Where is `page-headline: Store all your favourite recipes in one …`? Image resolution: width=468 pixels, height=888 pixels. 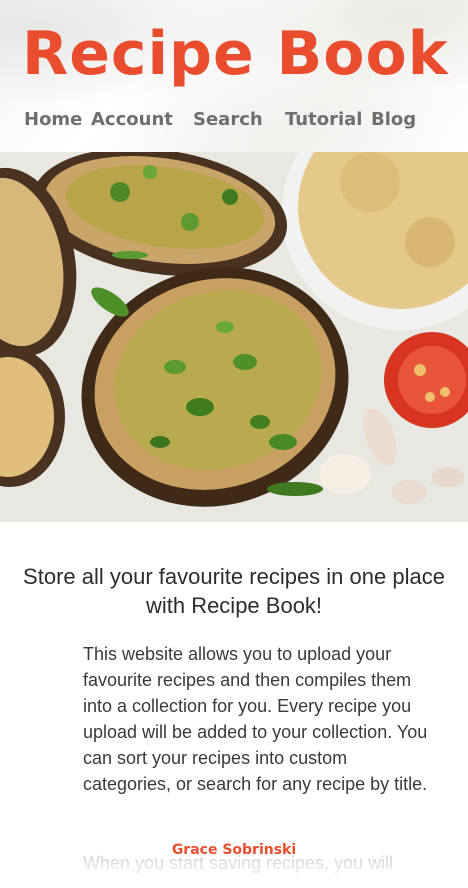 page-headline: Store all your favourite recipes in one … is located at coordinates (234, 591).